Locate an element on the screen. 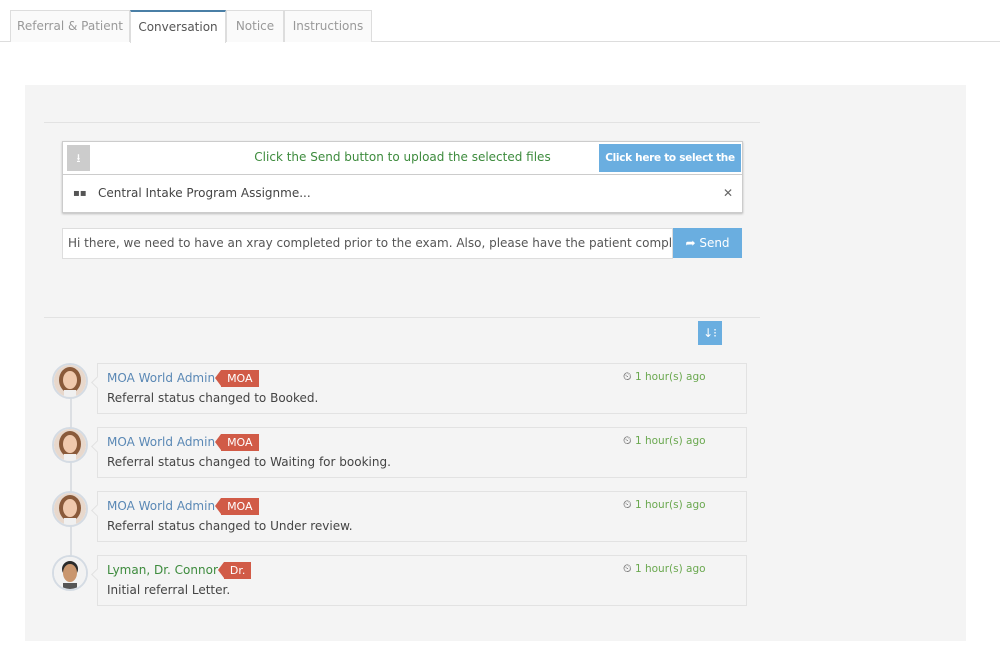 The width and height of the screenshot is (1000, 663). send-button: ➦ Send is located at coordinates (707, 243).